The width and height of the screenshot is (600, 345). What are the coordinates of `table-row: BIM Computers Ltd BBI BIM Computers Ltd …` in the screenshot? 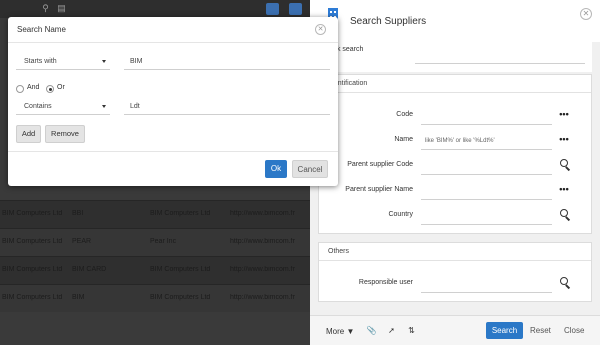 It's located at (155, 214).